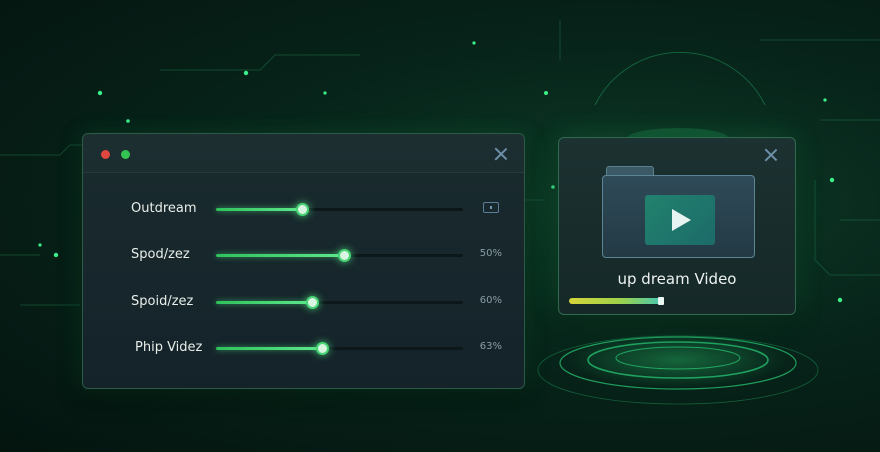  I want to click on settings-titlebar, so click(303, 153).